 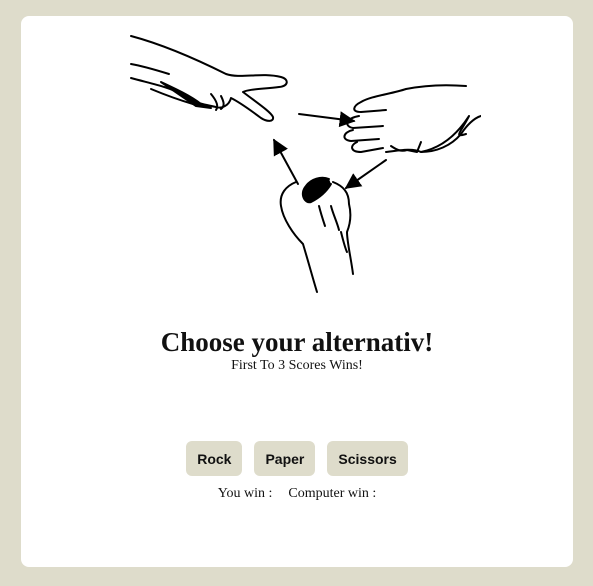 I want to click on score-board: You win : Computer win :, so click(x=297, y=494).